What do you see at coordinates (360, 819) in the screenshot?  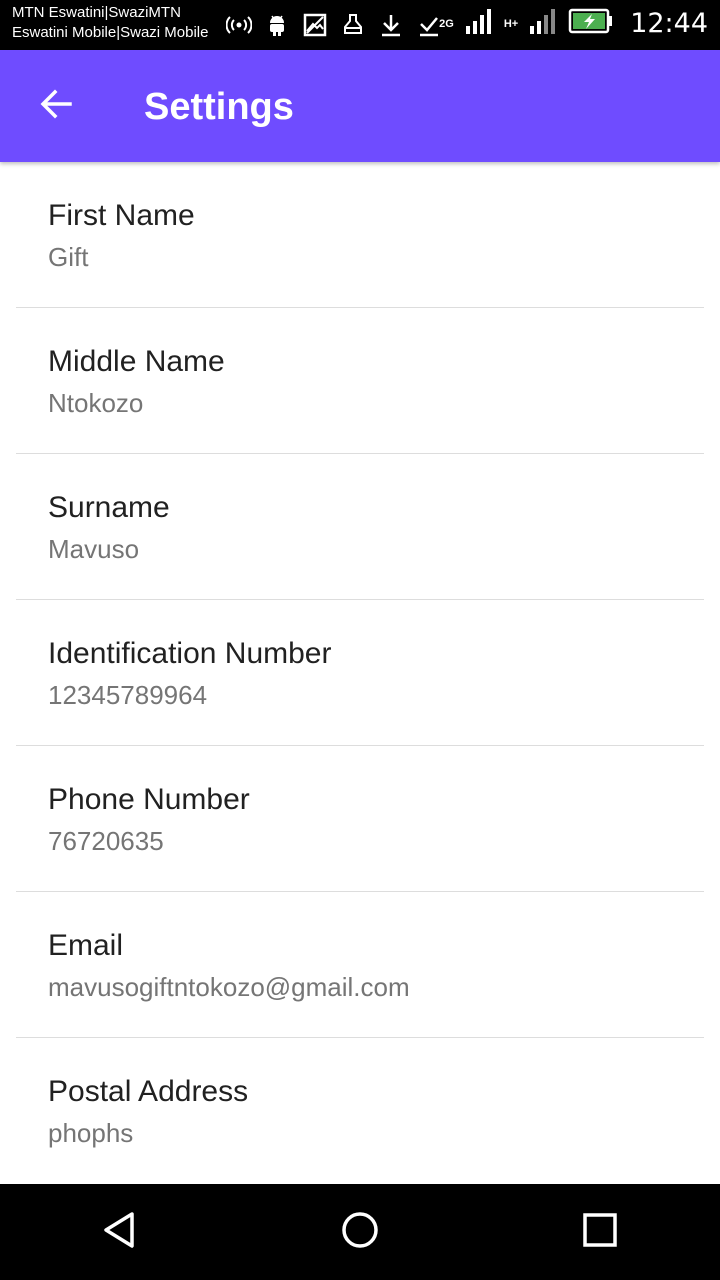 I see `setting-phone-number: Phone Number 76720635` at bounding box center [360, 819].